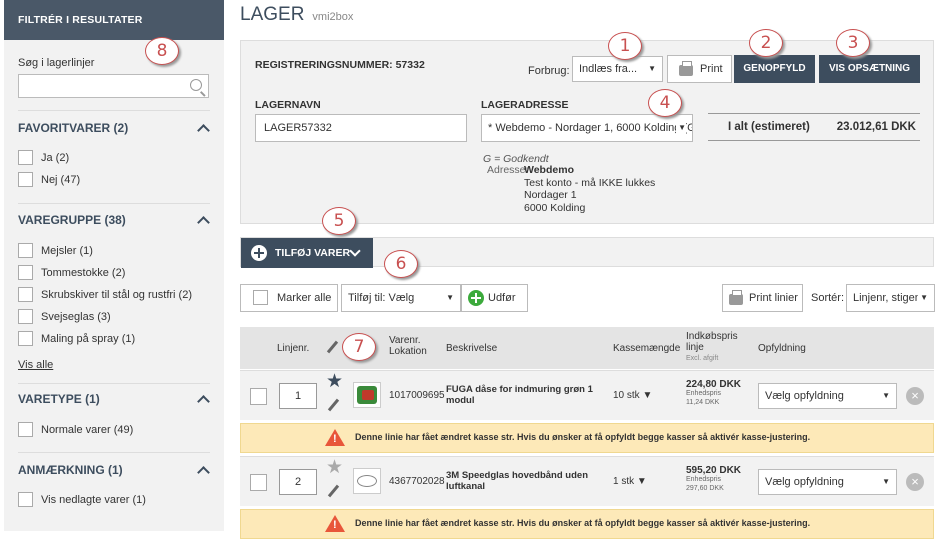 This screenshot has width=941, height=539. I want to click on line-price: 224,80 DKK Enhedspris 11,24 DKK, so click(713, 393).